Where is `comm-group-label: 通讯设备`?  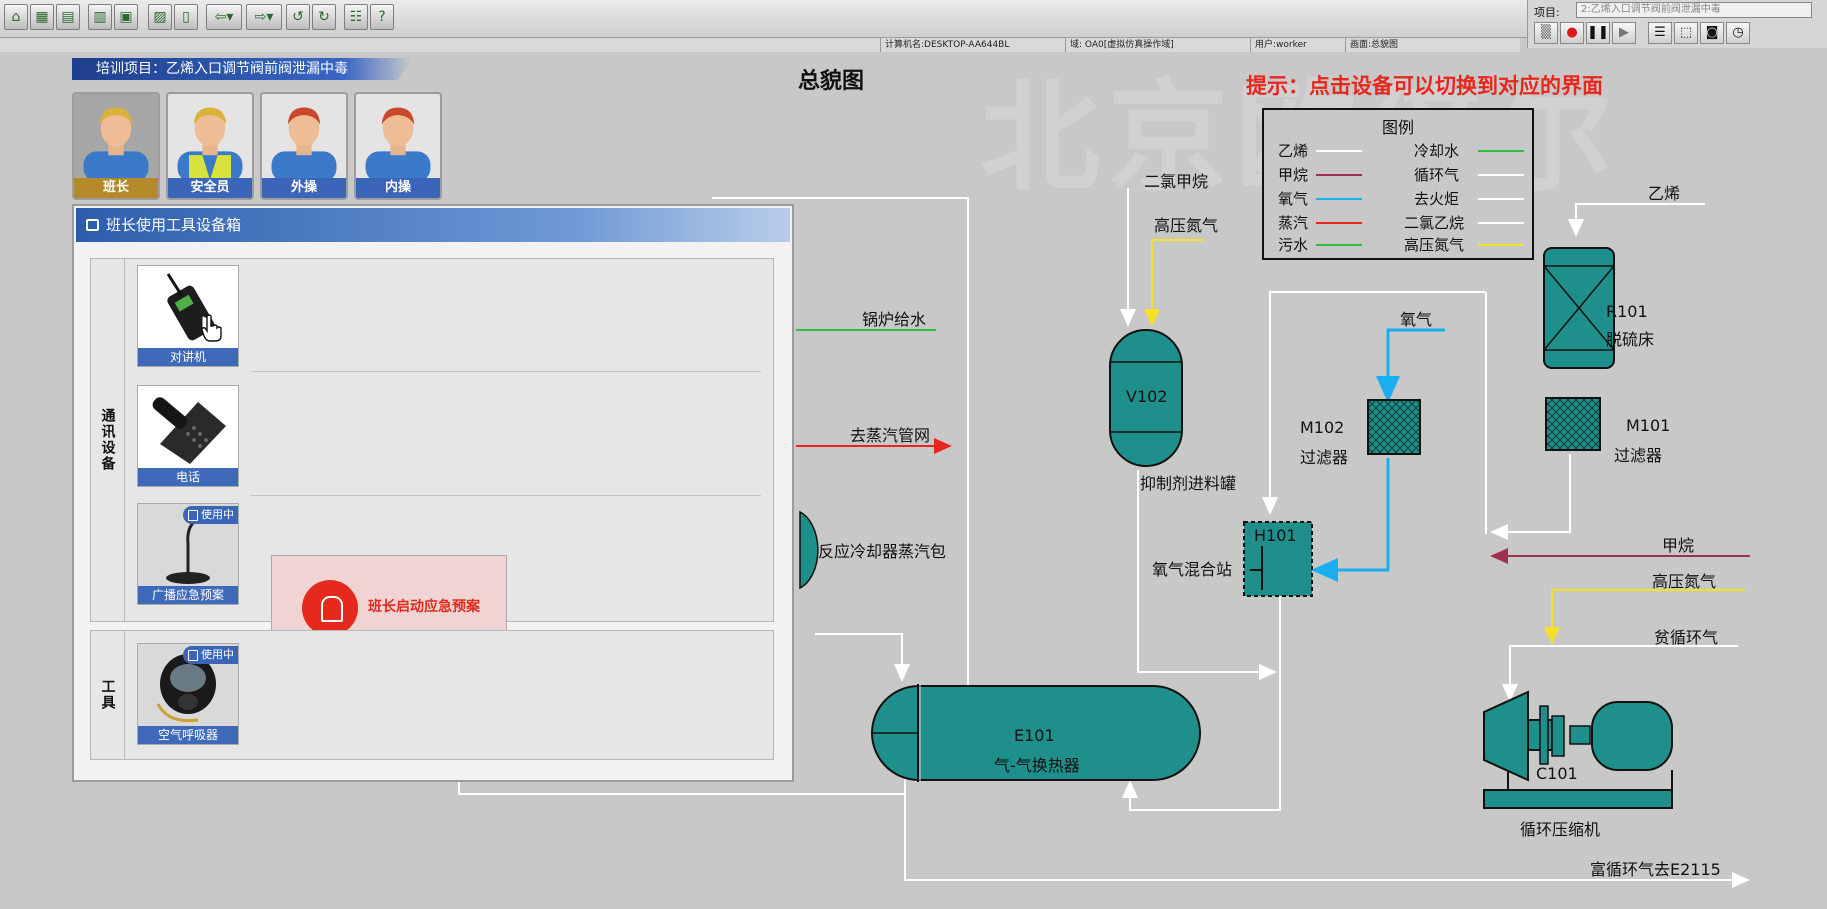
comm-group-label: 通讯设备 is located at coordinates (108, 440).